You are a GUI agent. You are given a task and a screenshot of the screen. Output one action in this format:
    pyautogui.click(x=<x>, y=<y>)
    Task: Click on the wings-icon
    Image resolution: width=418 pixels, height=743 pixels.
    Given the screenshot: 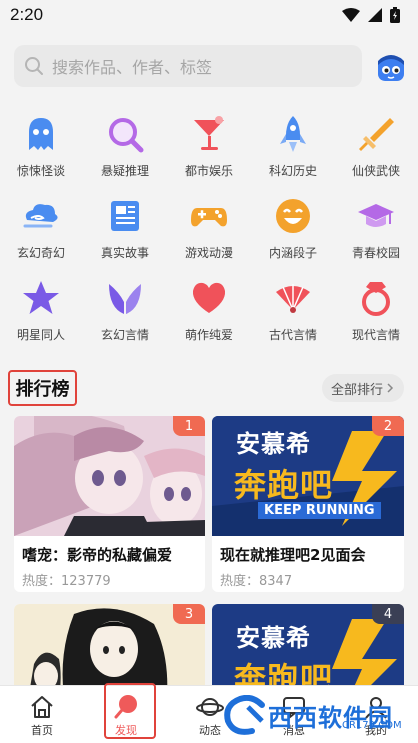 What is the action you would take?
    pyautogui.click(x=125, y=298)
    